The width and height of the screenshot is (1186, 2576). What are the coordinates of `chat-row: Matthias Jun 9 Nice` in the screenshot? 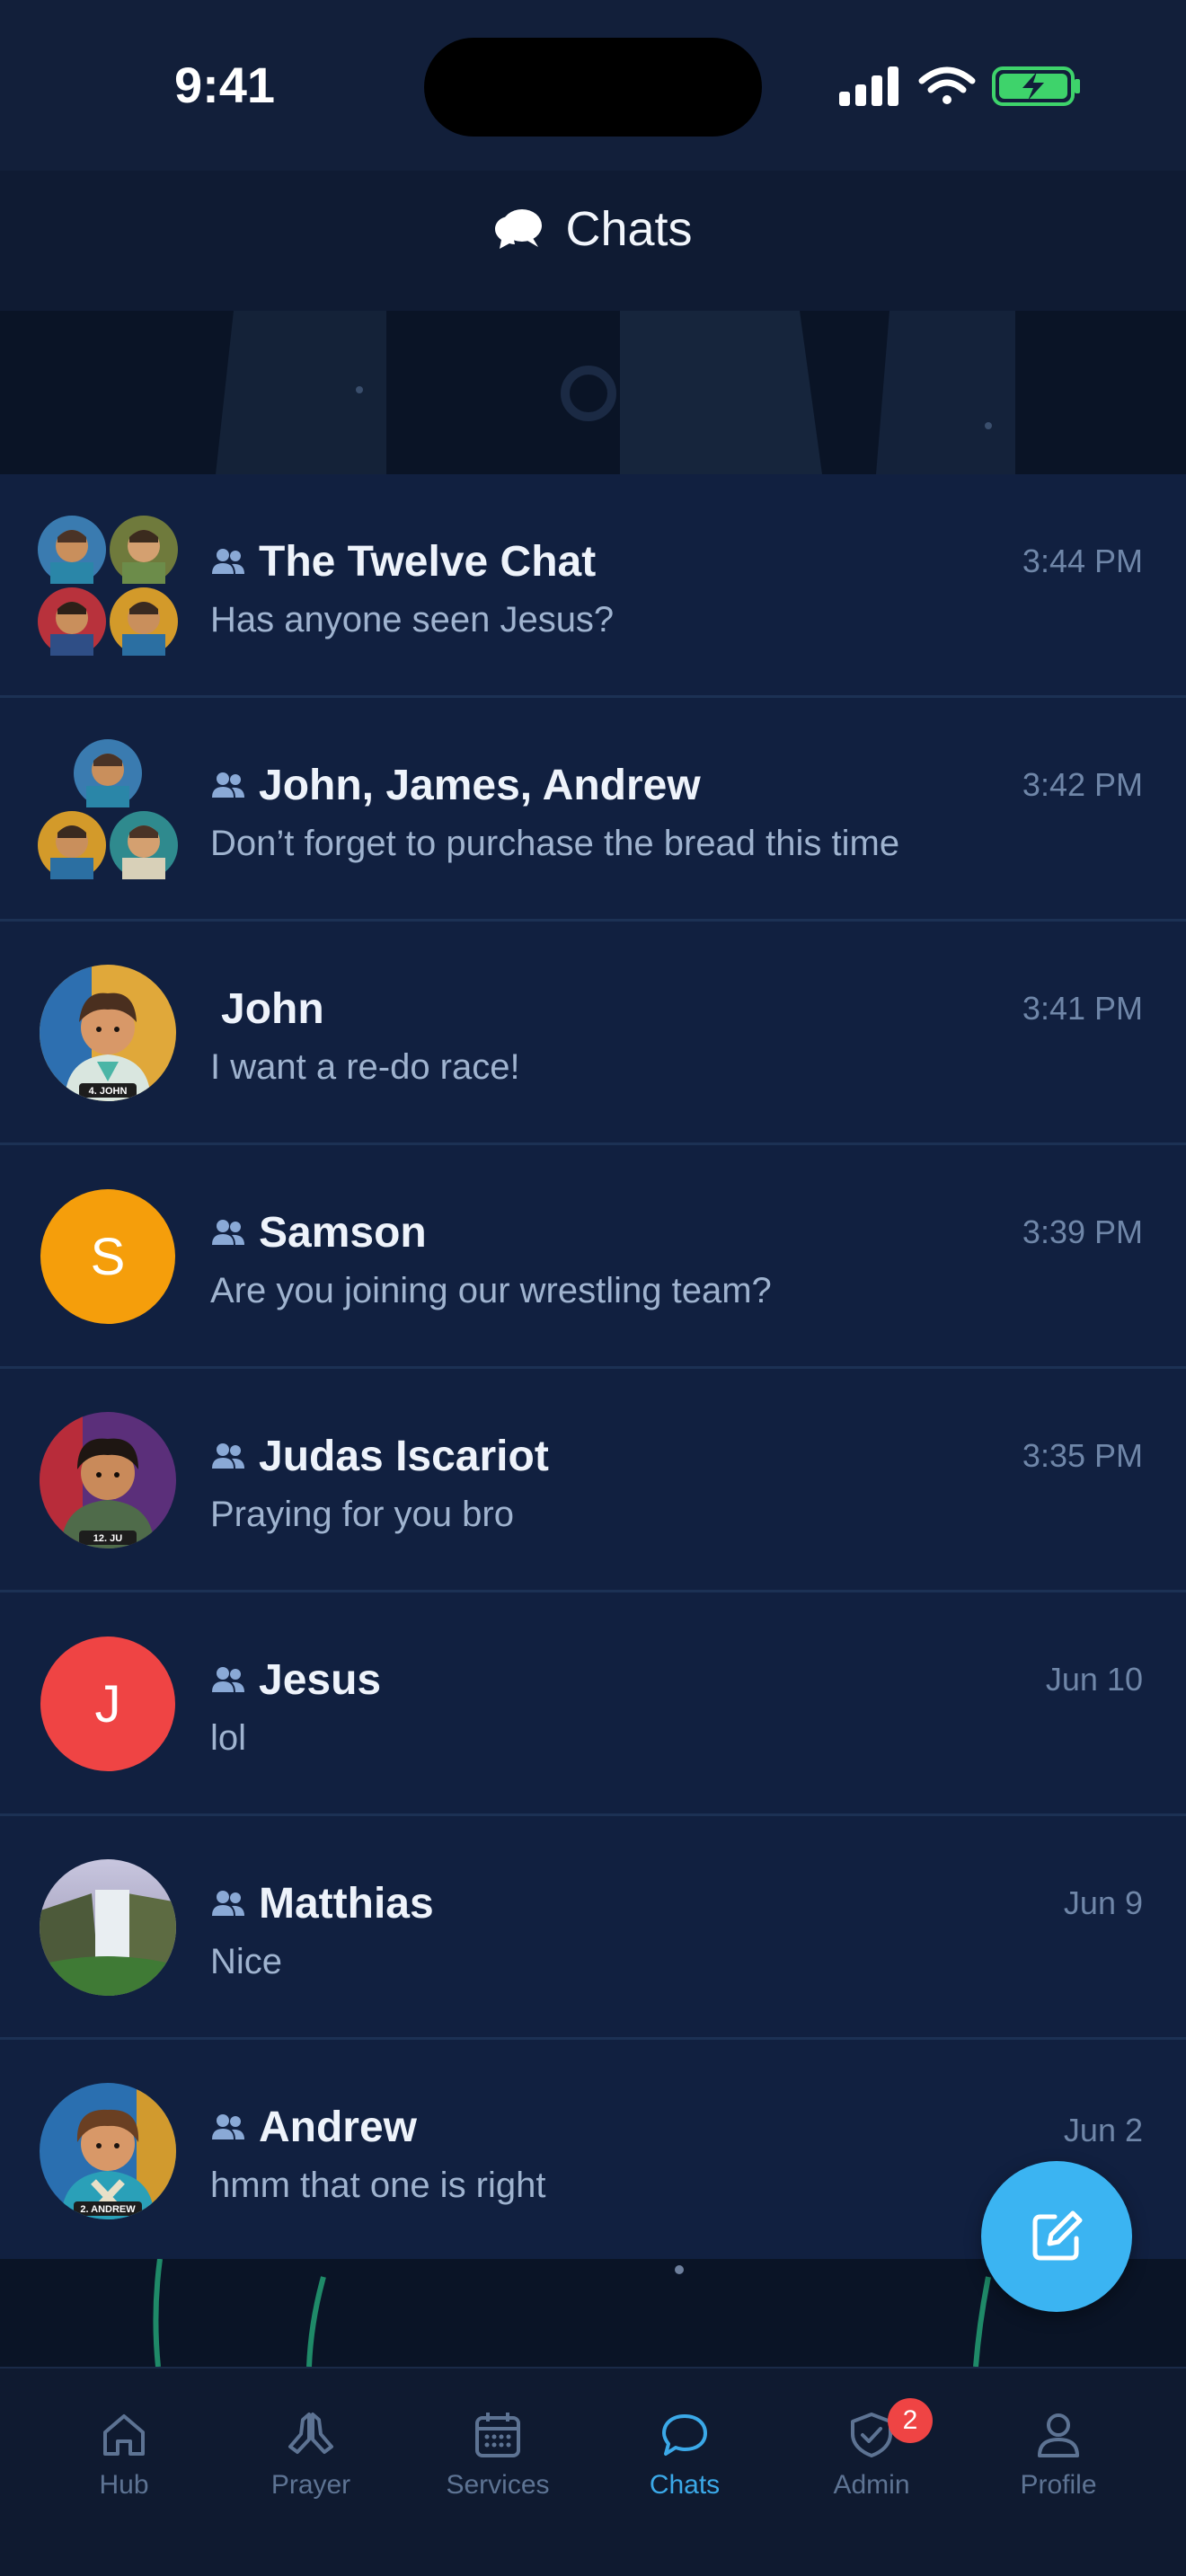 It's located at (593, 1928).